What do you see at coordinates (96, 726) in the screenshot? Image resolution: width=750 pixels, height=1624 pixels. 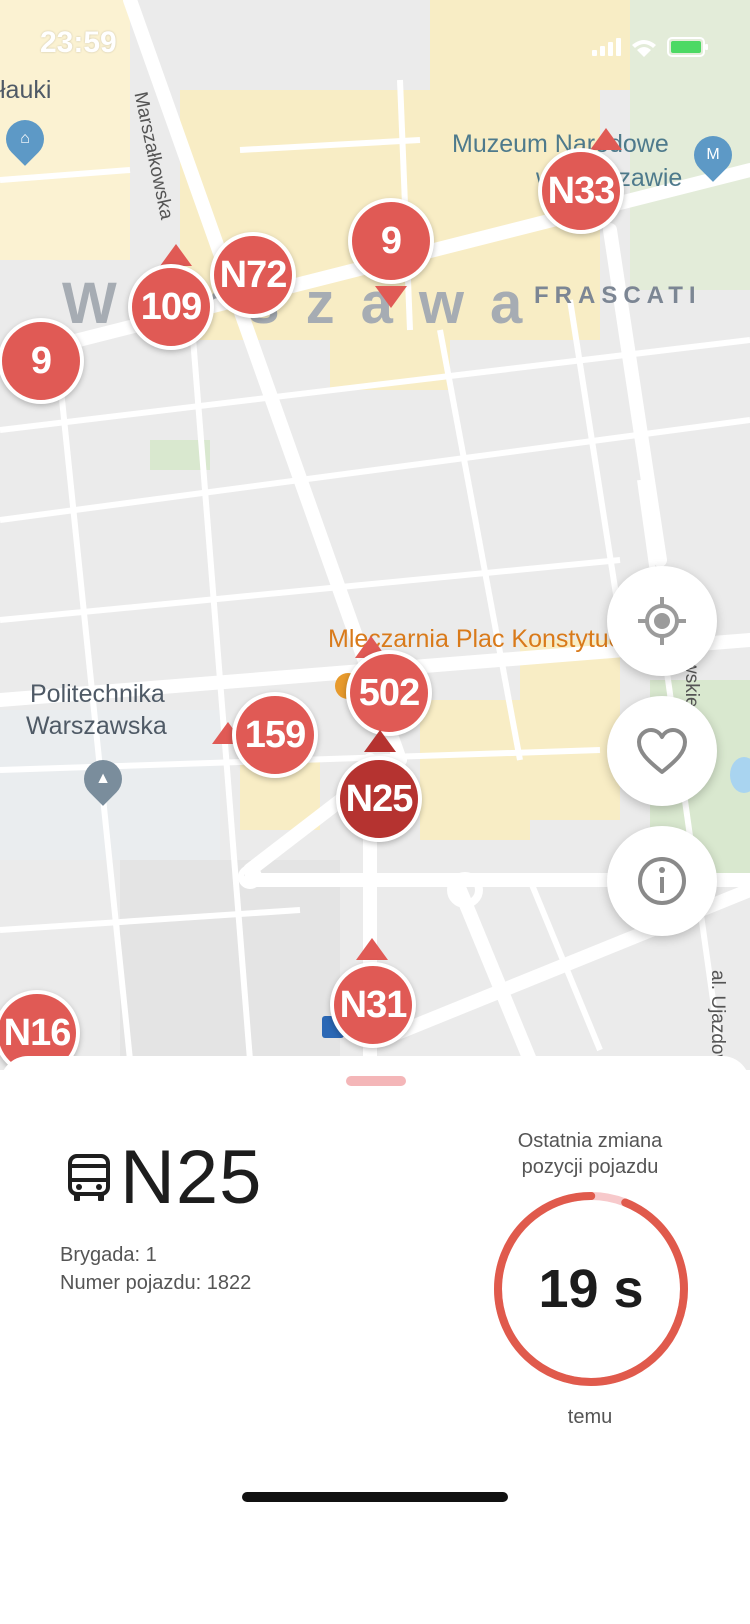 I see `map-label-politechnika-2: Warszawska` at bounding box center [96, 726].